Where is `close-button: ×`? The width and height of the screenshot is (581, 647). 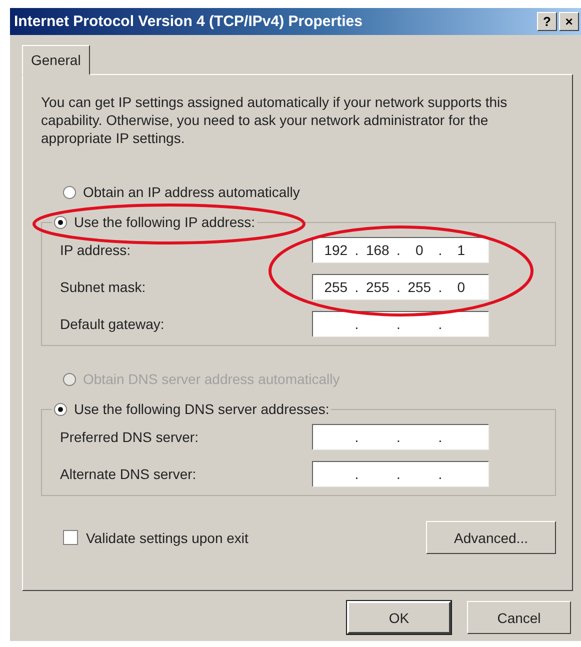 close-button: × is located at coordinates (569, 21).